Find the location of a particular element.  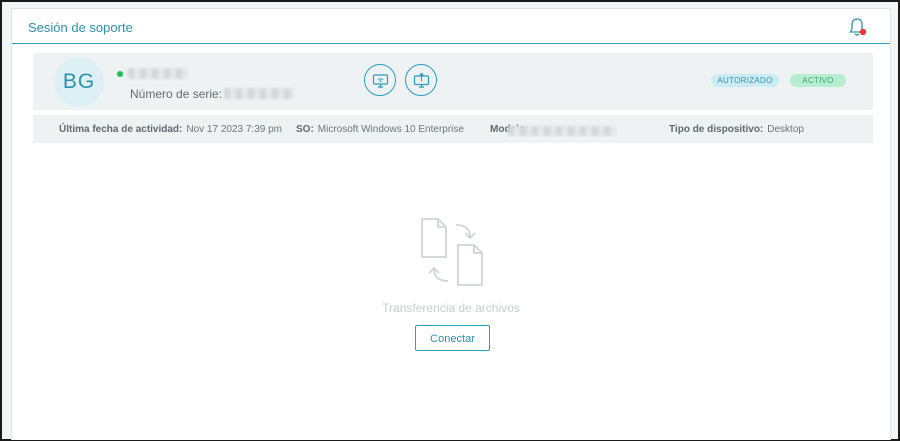

authorized-badge: AUTORIZADO is located at coordinates (745, 80).